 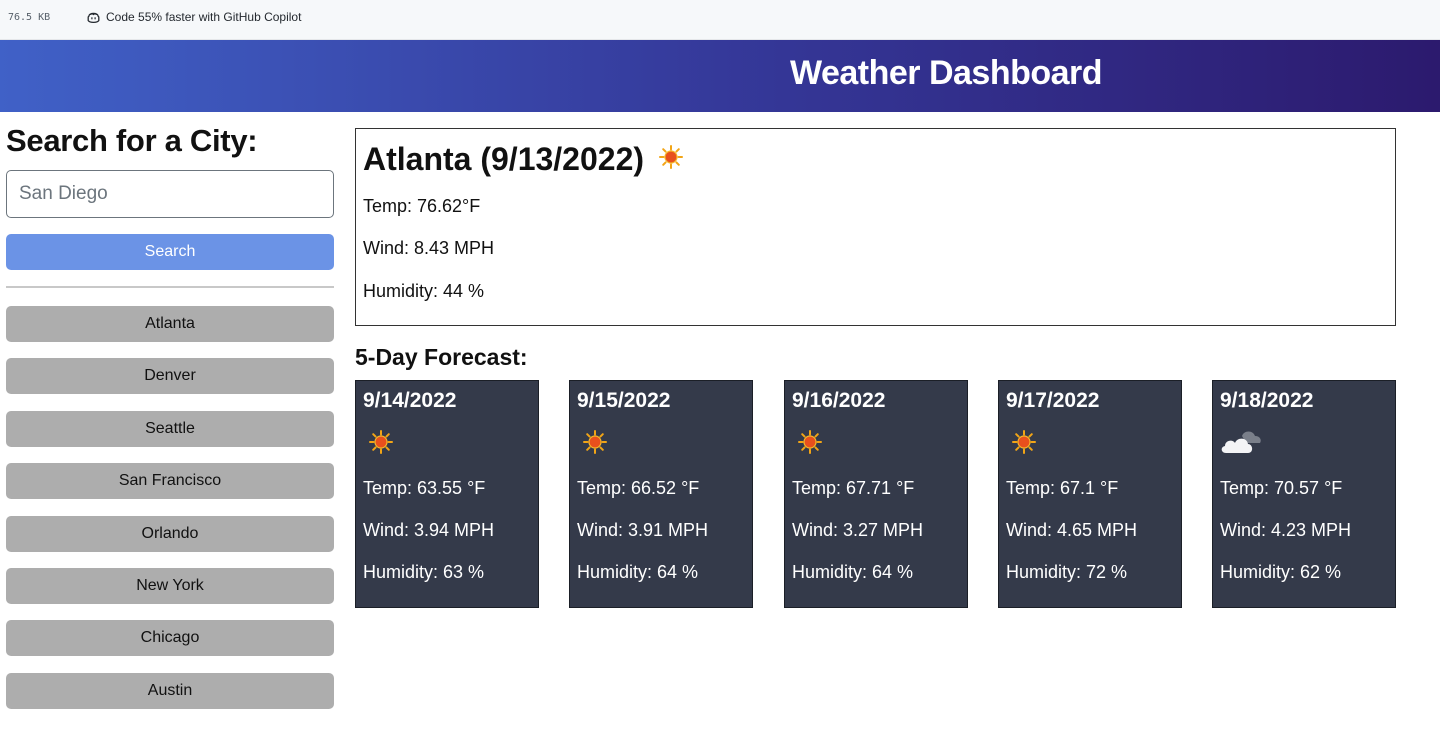 What do you see at coordinates (1281, 488) in the screenshot?
I see `forecast-temp: Temp: 70.57 °F` at bounding box center [1281, 488].